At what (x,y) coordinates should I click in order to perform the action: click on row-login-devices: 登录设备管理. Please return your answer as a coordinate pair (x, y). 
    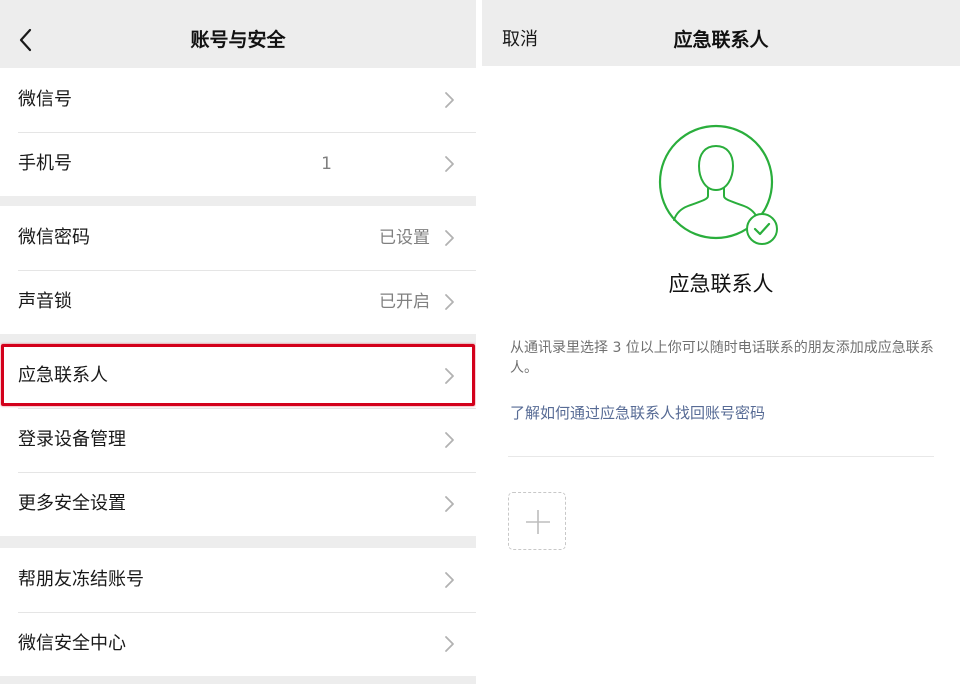
    Looking at the image, I should click on (238, 440).